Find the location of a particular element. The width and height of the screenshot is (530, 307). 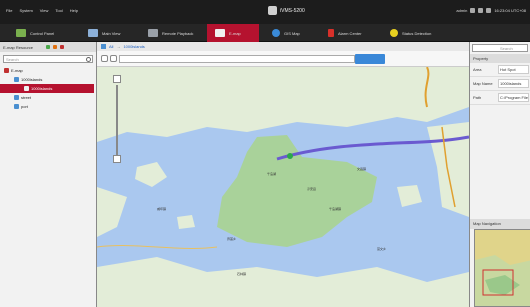

tree-label: street is located at coordinates (26, 97).